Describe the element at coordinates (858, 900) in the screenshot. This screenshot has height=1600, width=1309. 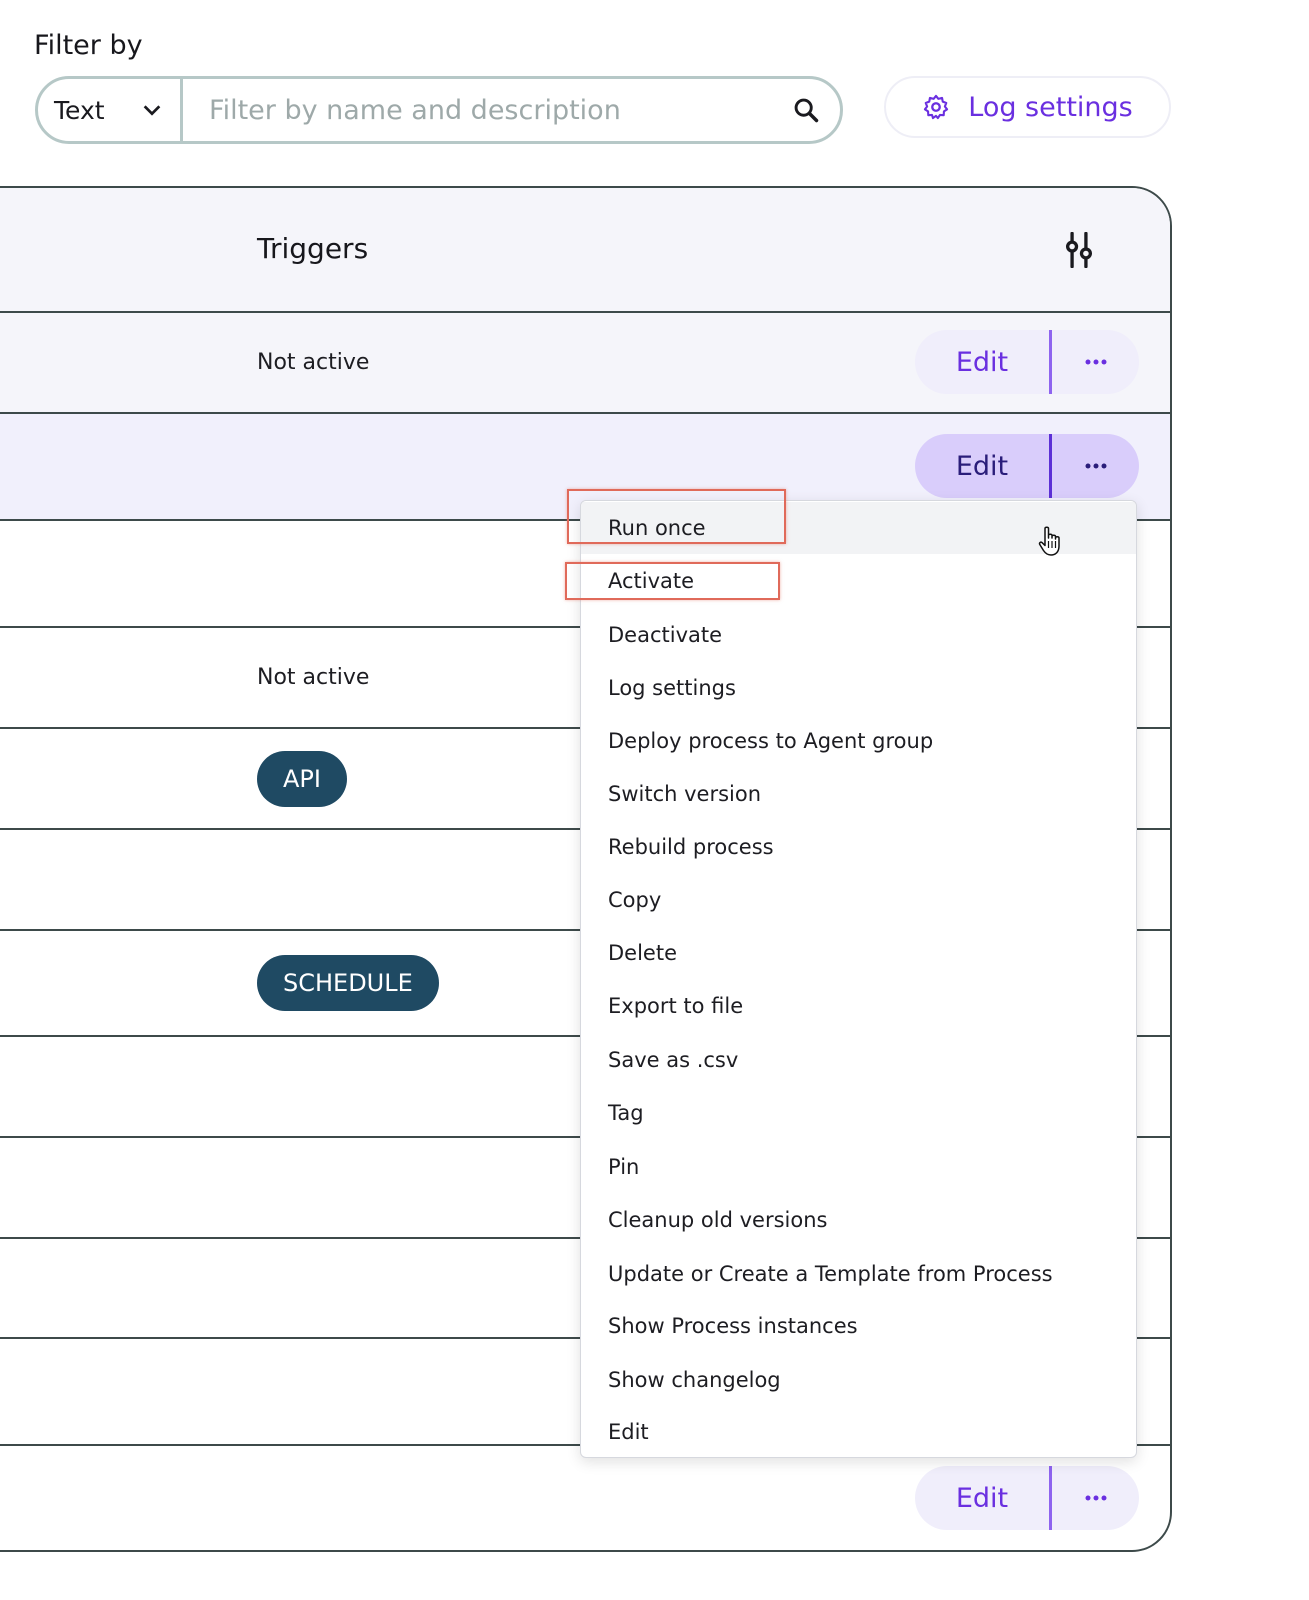
I see `menu-item-copy: Copy` at that location.